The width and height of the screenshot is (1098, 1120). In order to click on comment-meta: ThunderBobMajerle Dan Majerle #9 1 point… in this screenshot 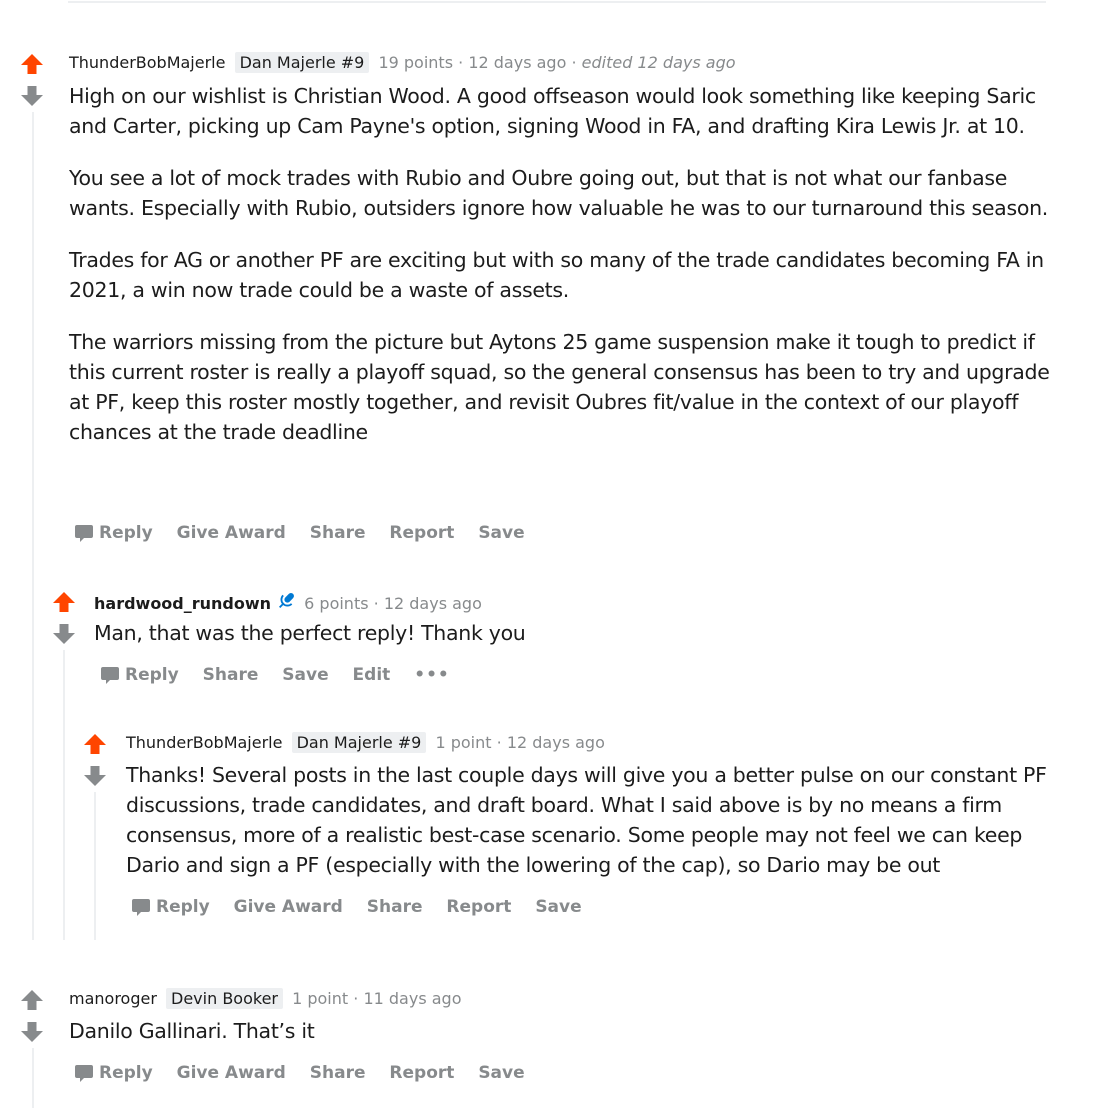, I will do `click(365, 743)`.